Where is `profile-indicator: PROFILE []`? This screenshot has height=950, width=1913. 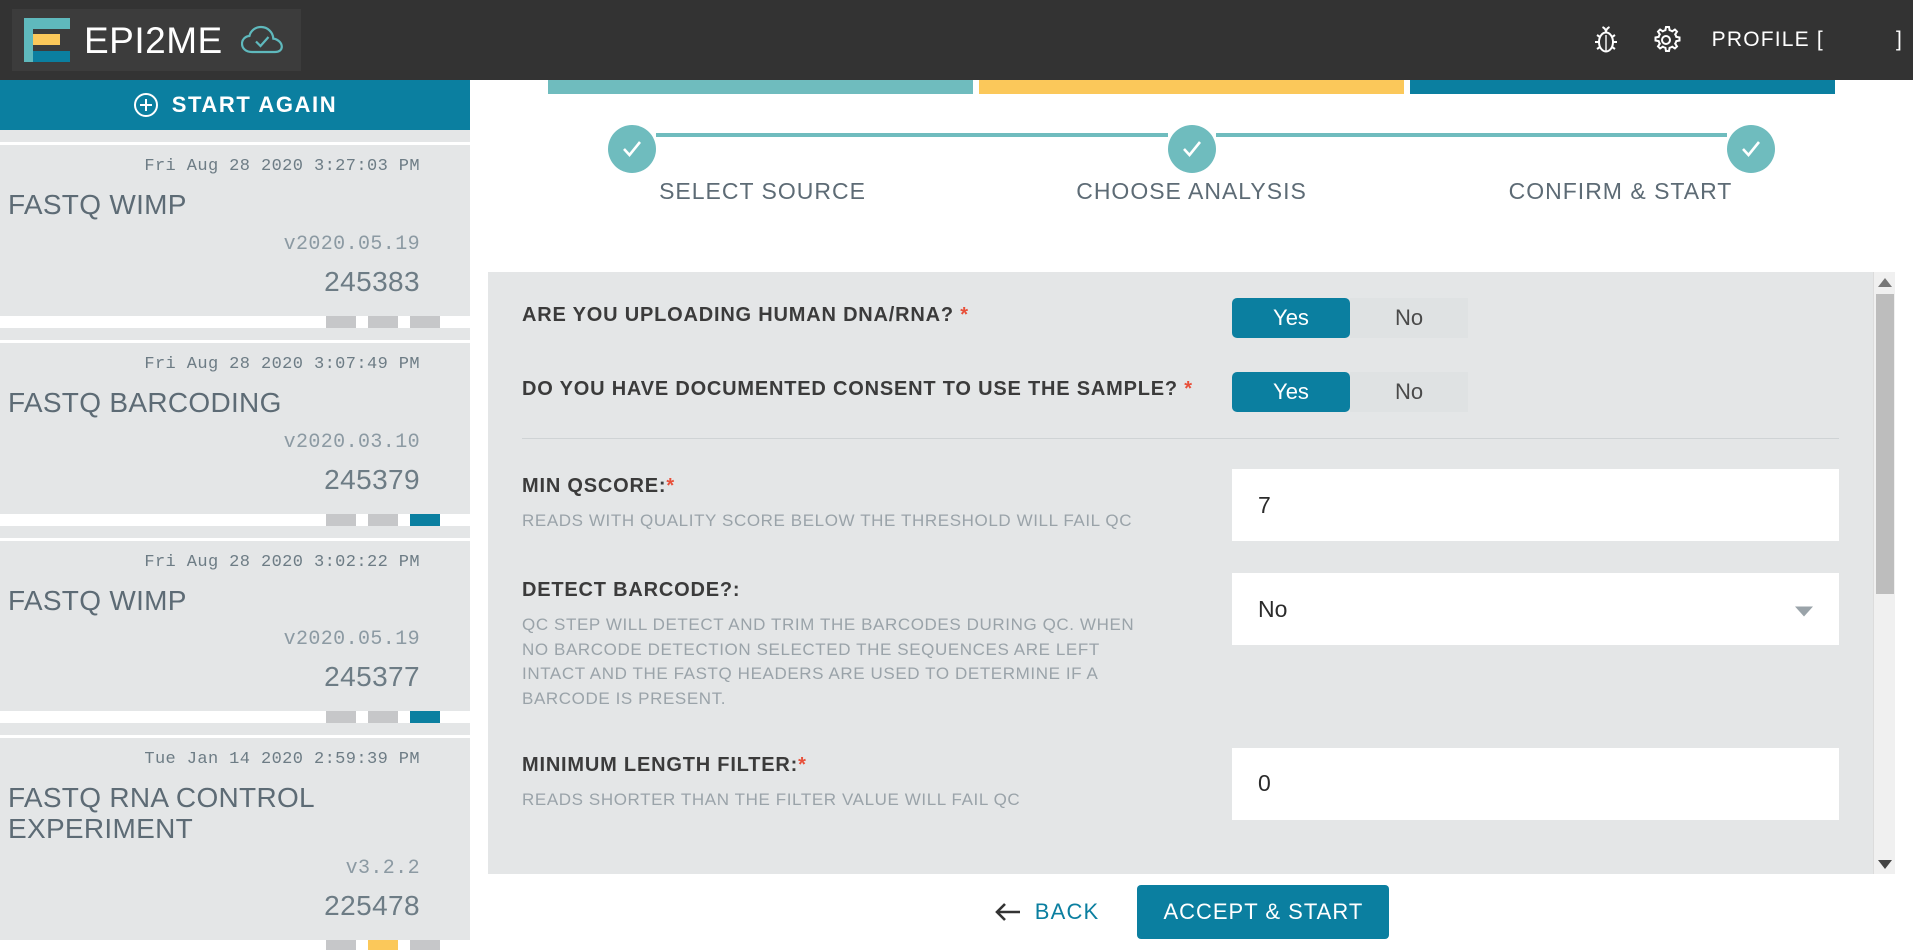 profile-indicator: PROFILE [] is located at coordinates (1807, 40).